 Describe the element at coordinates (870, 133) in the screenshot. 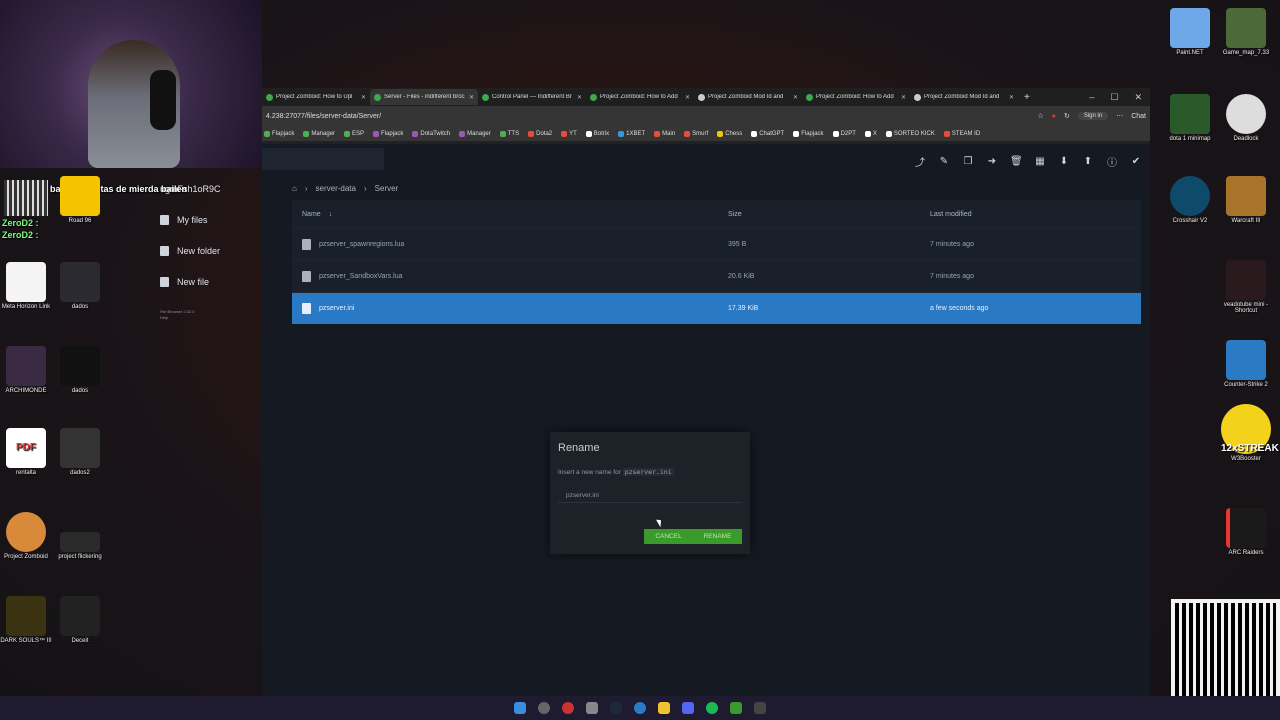

I see `bookmark: X` at that location.